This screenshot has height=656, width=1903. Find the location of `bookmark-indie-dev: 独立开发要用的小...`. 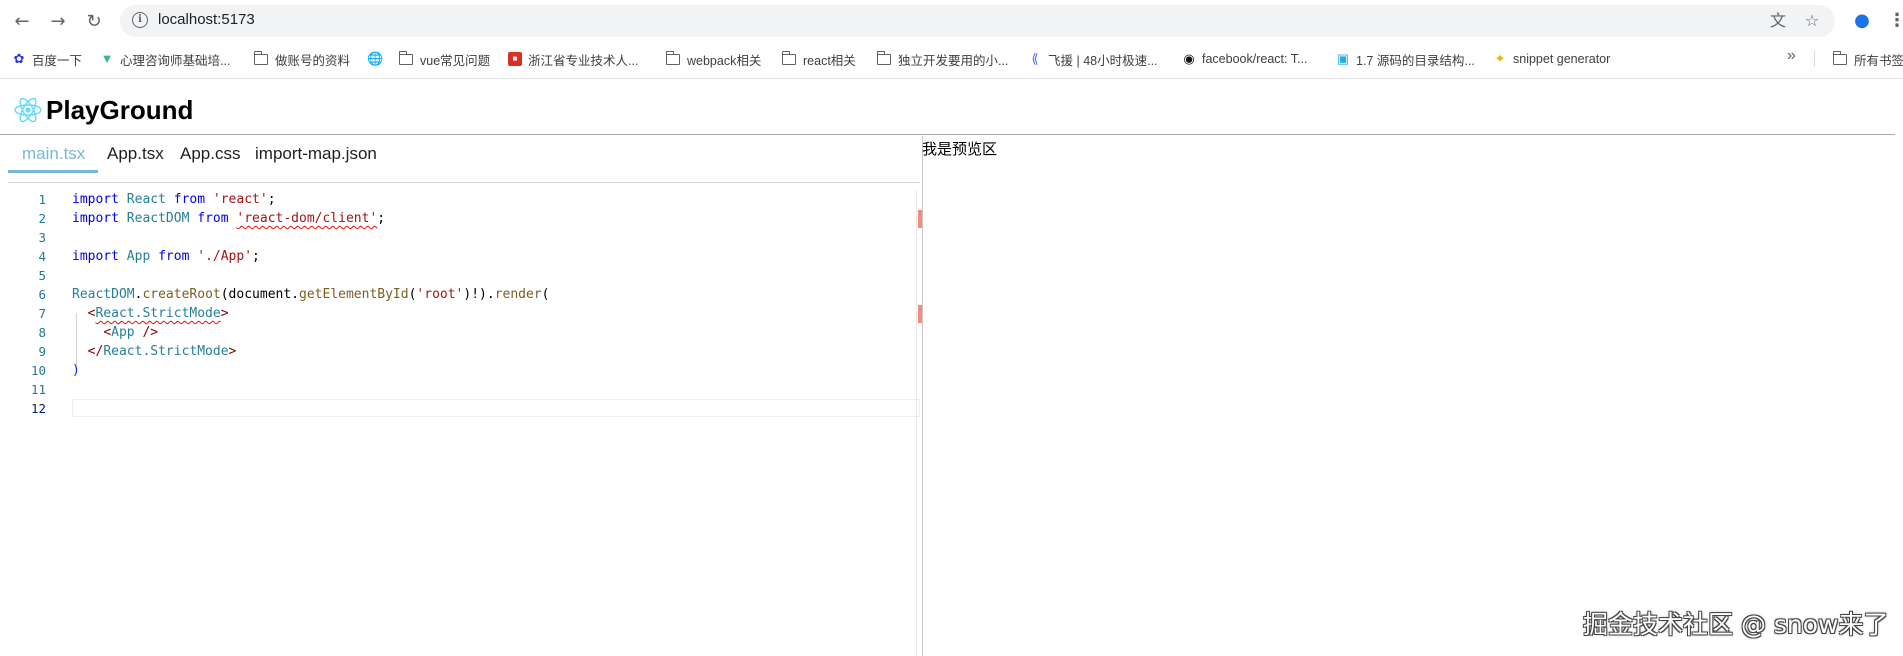

bookmark-indie-dev: 独立开发要用的小... is located at coordinates (942, 59).